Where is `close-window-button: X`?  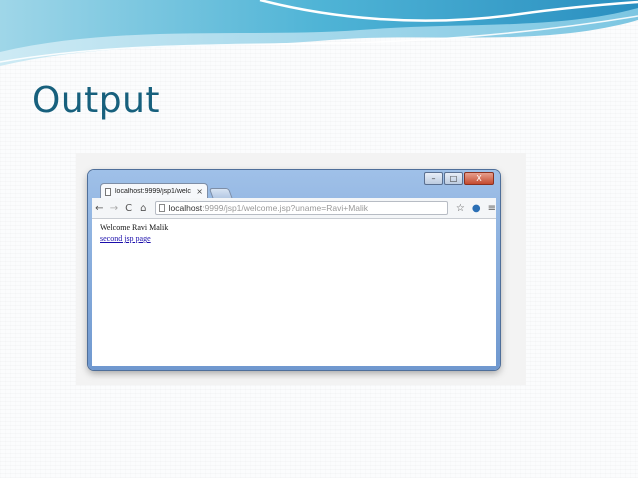
close-window-button: X is located at coordinates (479, 178).